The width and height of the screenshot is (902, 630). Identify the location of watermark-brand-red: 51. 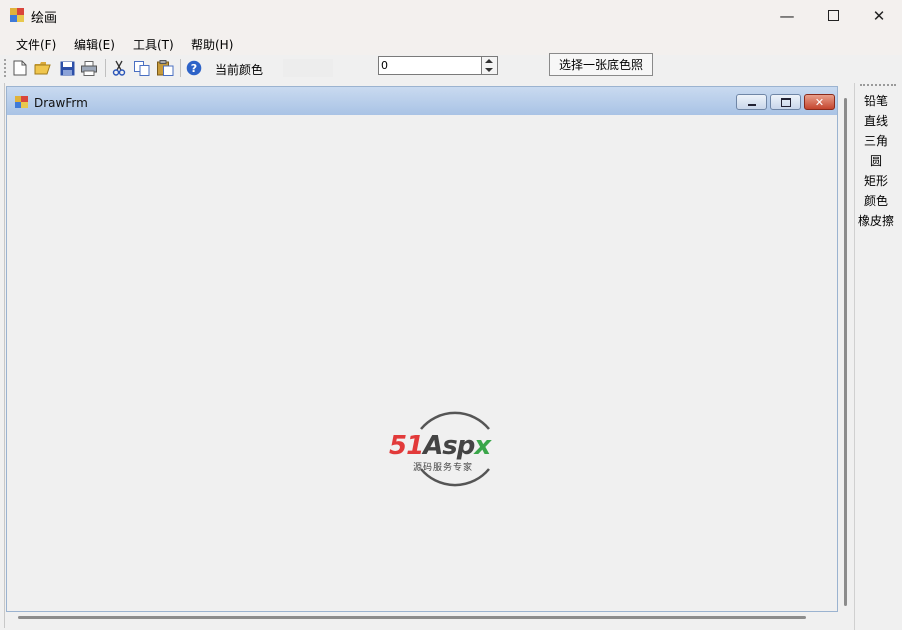
(406, 446).